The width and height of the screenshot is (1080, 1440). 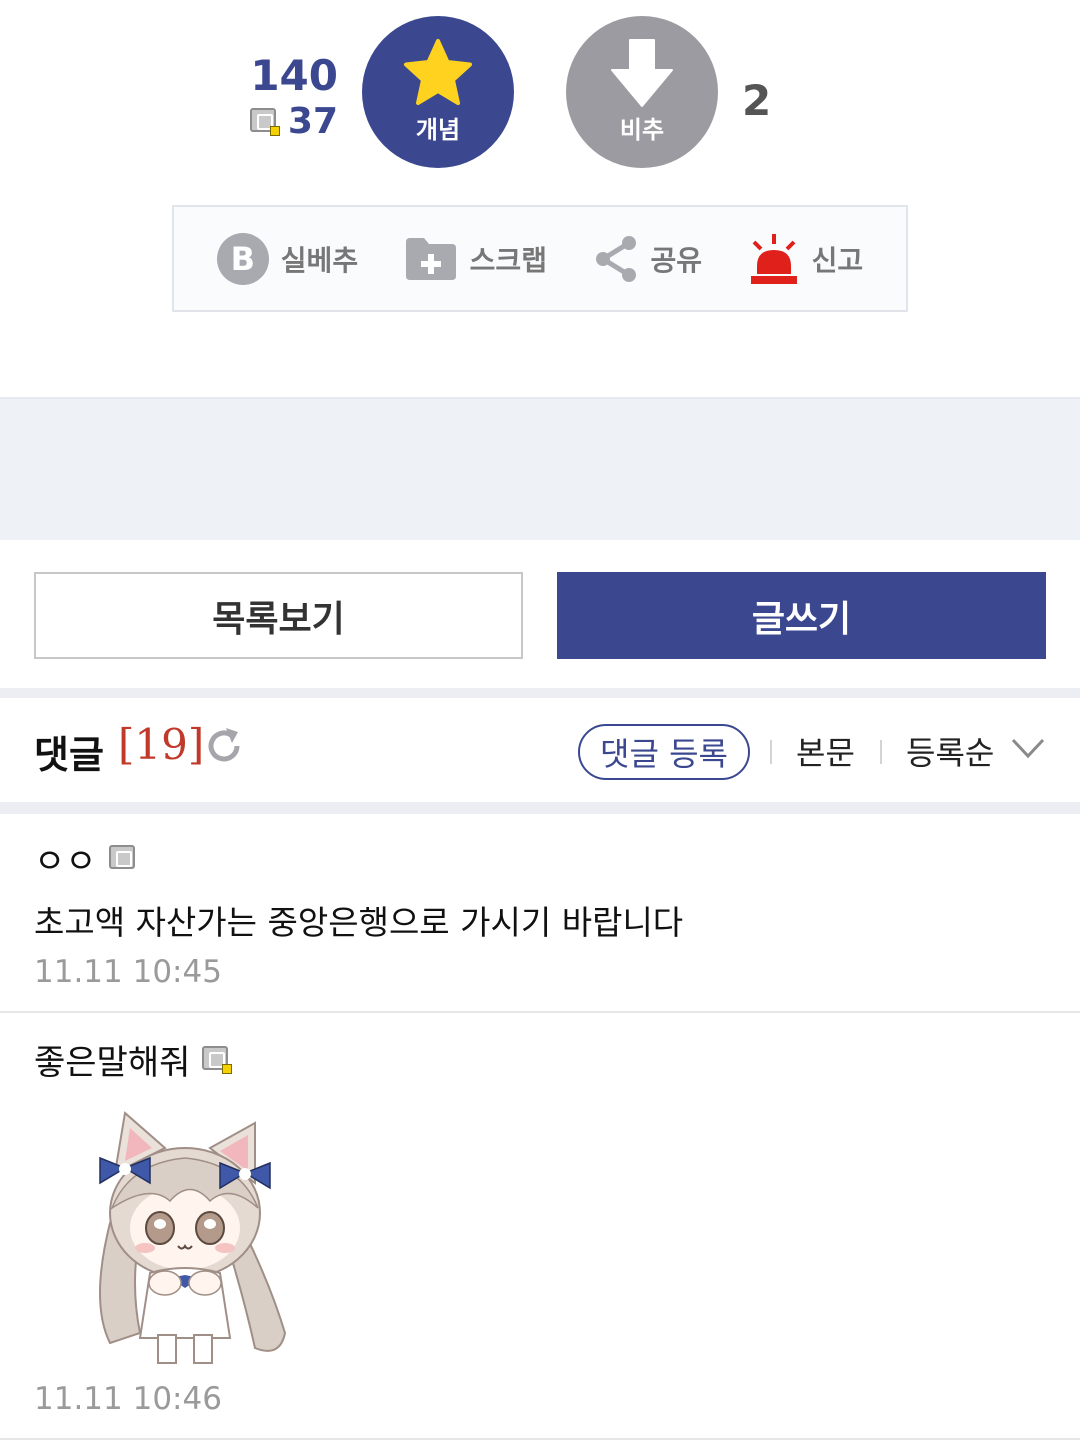 I want to click on upvote-counts: 140 37, so click(x=284, y=97).